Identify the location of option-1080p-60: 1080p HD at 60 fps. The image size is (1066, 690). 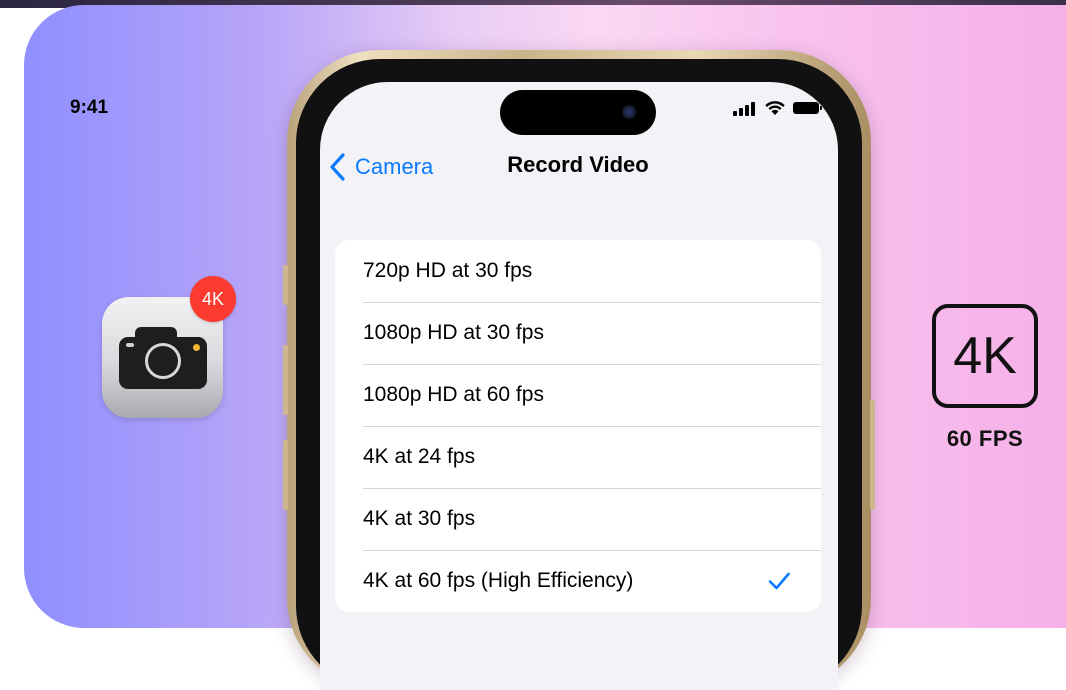
(578, 395).